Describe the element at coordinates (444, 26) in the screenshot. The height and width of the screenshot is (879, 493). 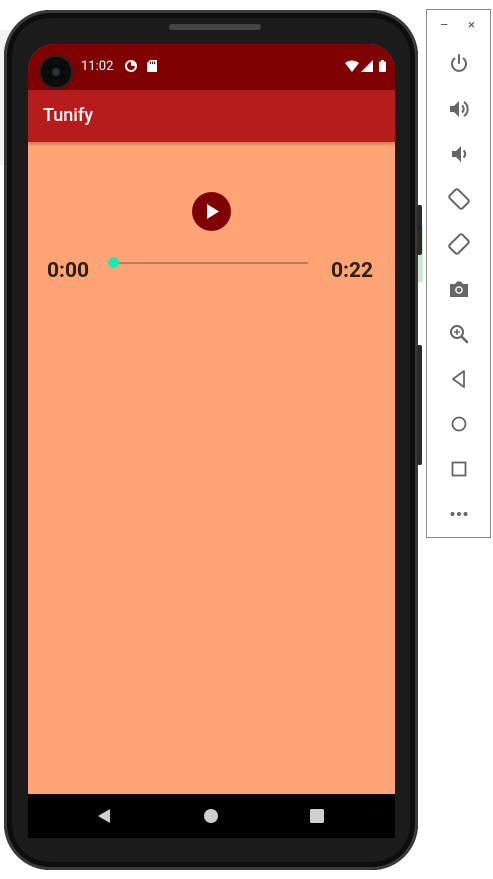
I see `minimize-button: –` at that location.